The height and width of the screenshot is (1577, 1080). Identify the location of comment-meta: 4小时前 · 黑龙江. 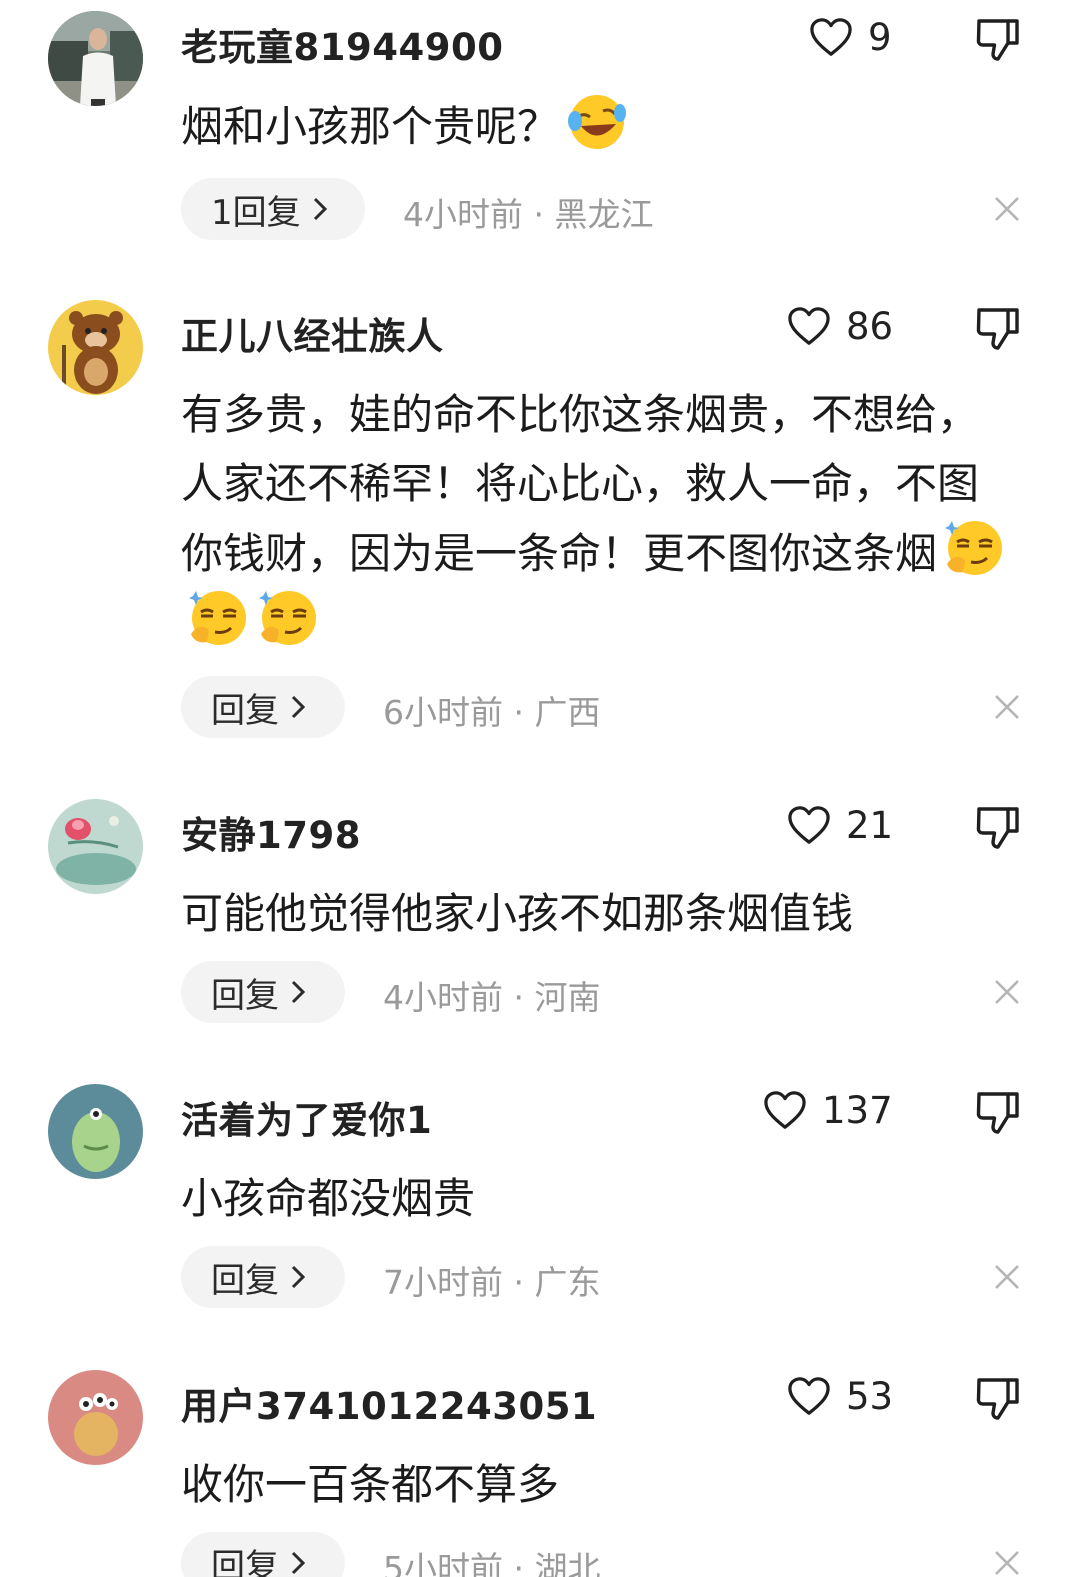
(528, 214).